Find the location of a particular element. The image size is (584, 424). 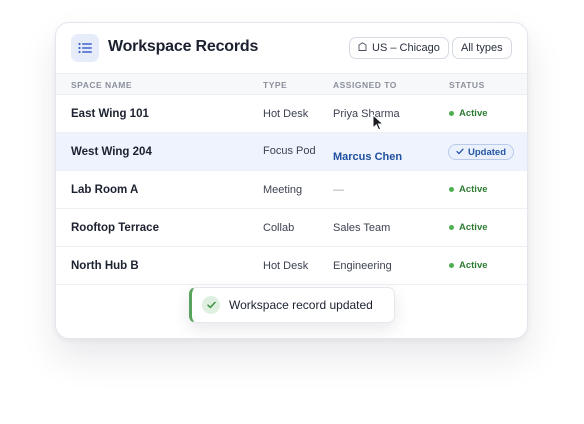

location-filter-label: US – Chicago is located at coordinates (406, 48).